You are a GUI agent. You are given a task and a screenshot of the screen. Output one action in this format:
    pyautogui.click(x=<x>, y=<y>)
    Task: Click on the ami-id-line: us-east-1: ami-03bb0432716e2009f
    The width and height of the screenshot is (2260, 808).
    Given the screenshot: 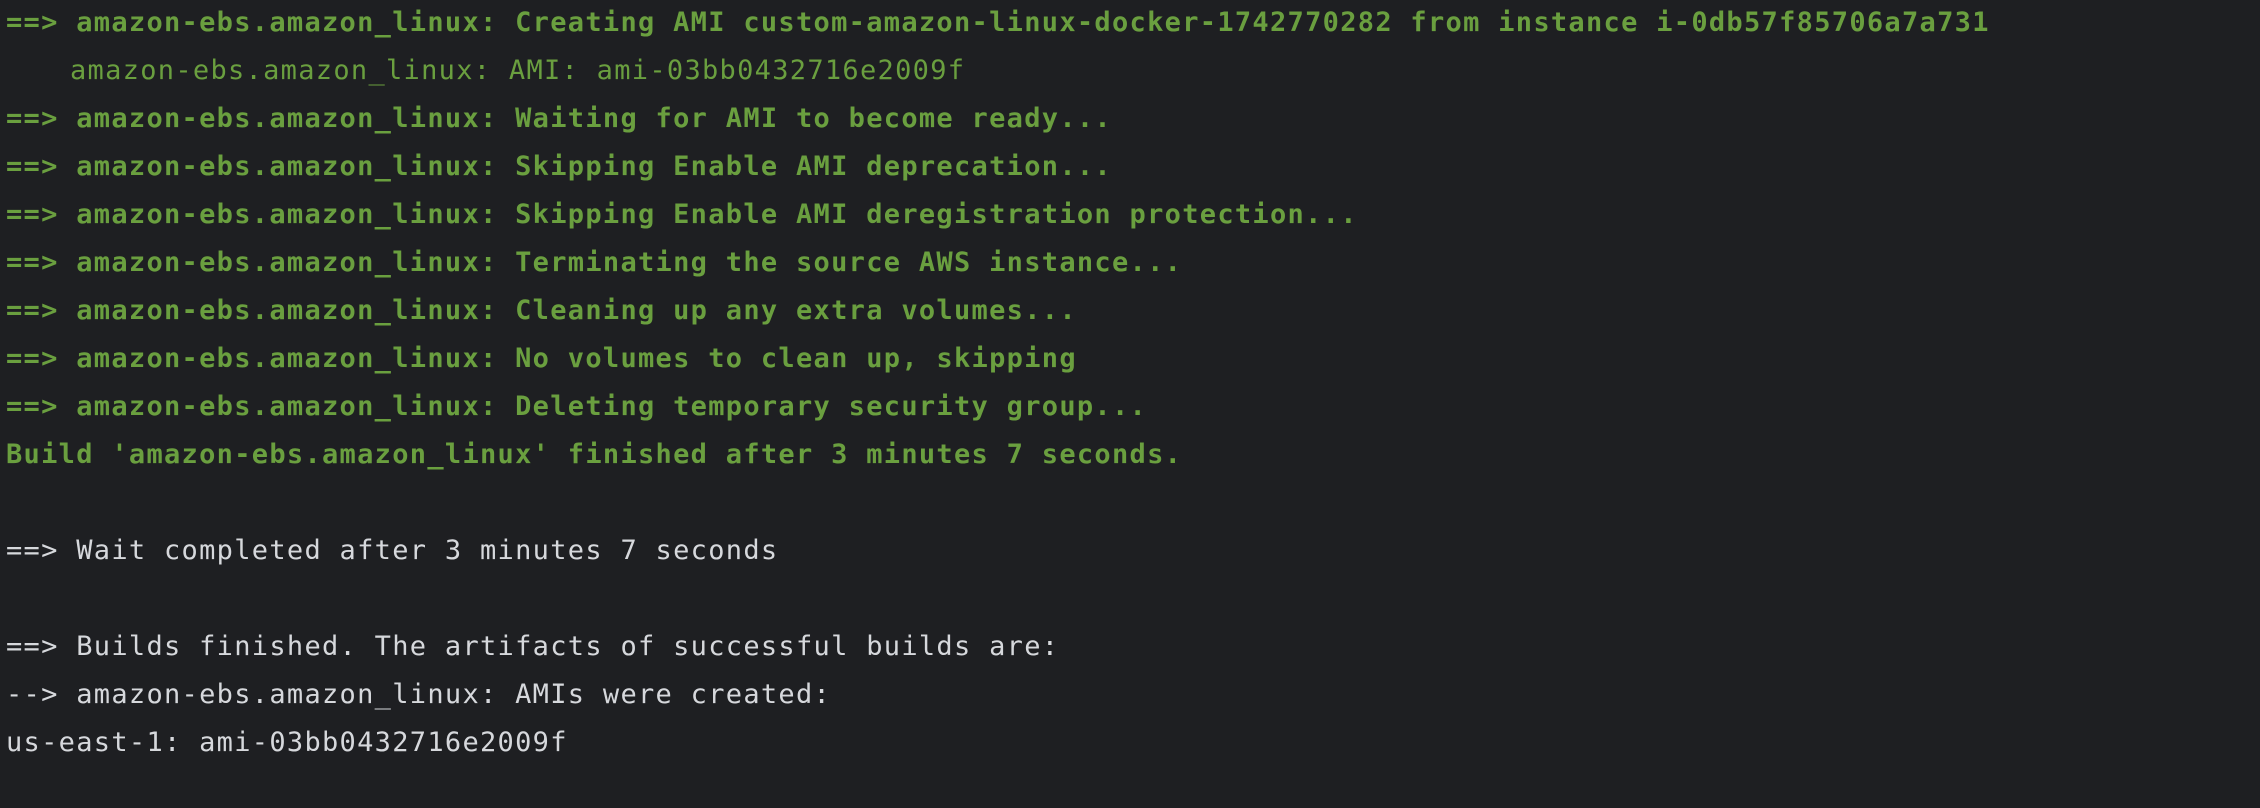 What is the action you would take?
    pyautogui.click(x=287, y=742)
    